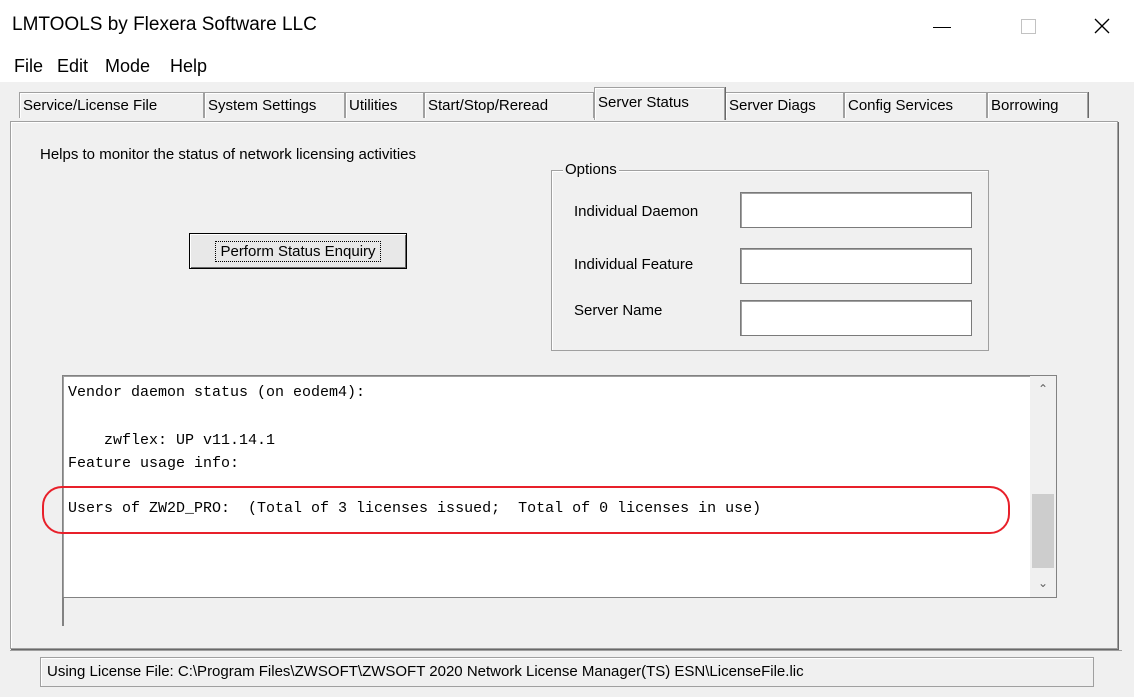  What do you see at coordinates (384, 105) in the screenshot?
I see `tab-utilities: Utilities` at bounding box center [384, 105].